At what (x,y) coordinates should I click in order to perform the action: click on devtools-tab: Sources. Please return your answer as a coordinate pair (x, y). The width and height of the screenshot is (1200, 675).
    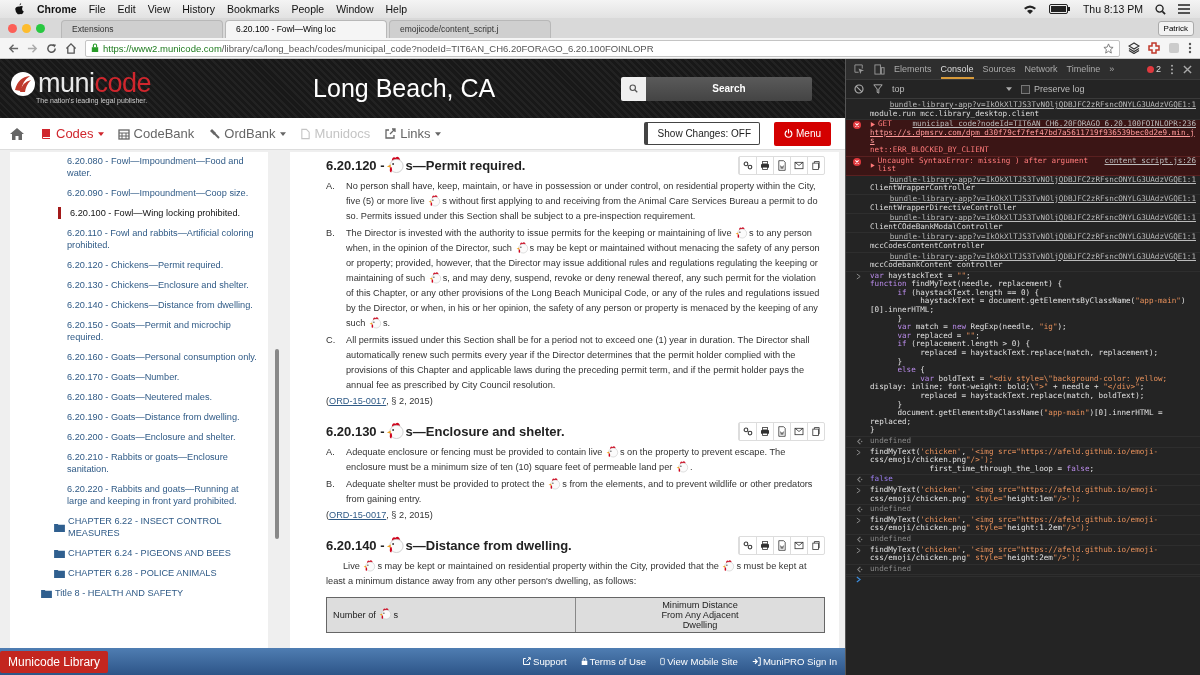
    Looking at the image, I should click on (999, 69).